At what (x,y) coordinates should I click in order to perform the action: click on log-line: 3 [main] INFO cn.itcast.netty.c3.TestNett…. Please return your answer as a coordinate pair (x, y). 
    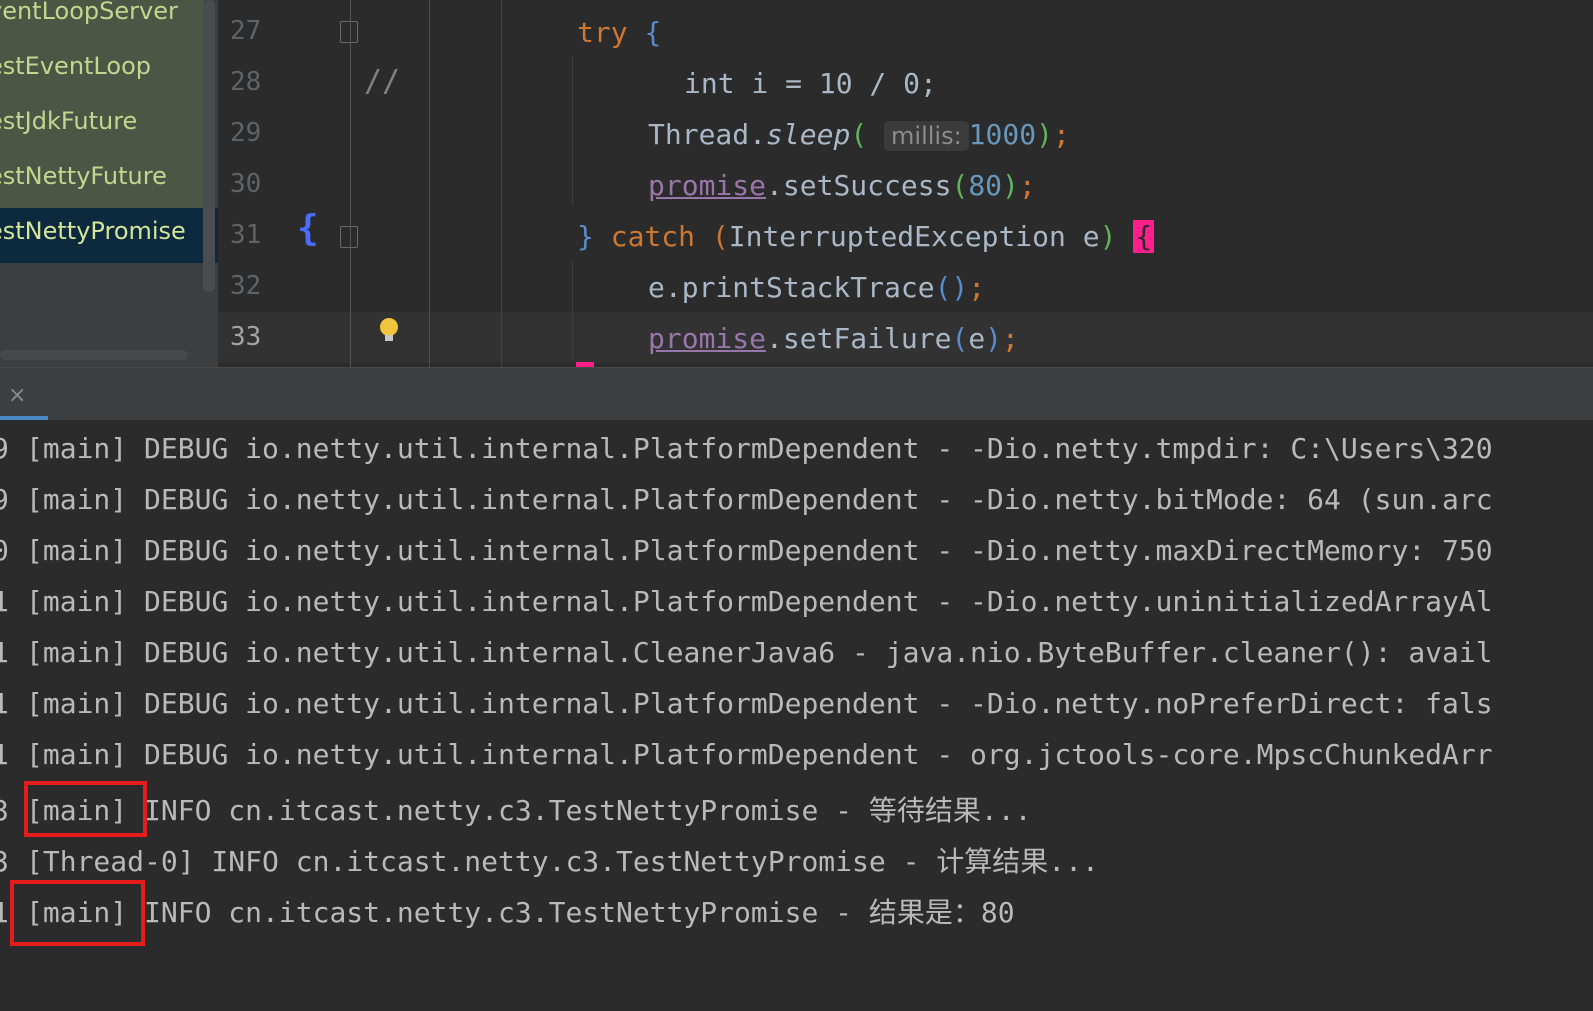
    Looking at the image, I should click on (516, 810).